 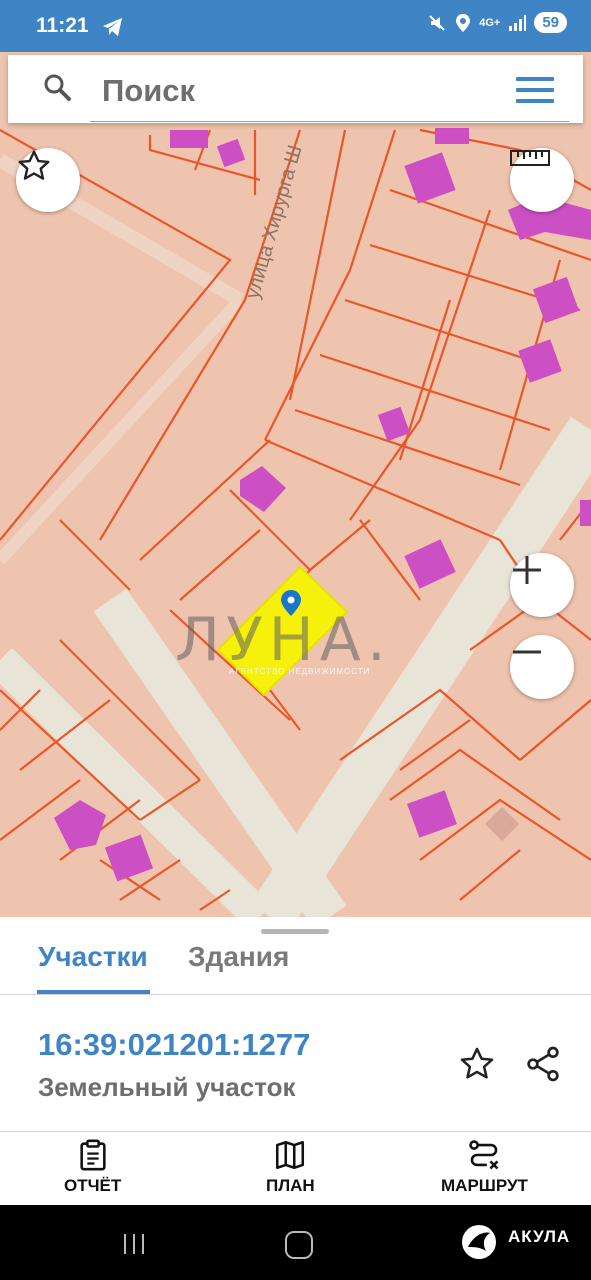 I want to click on nav-route-label: МАРШРУТ, so click(x=484, y=1185).